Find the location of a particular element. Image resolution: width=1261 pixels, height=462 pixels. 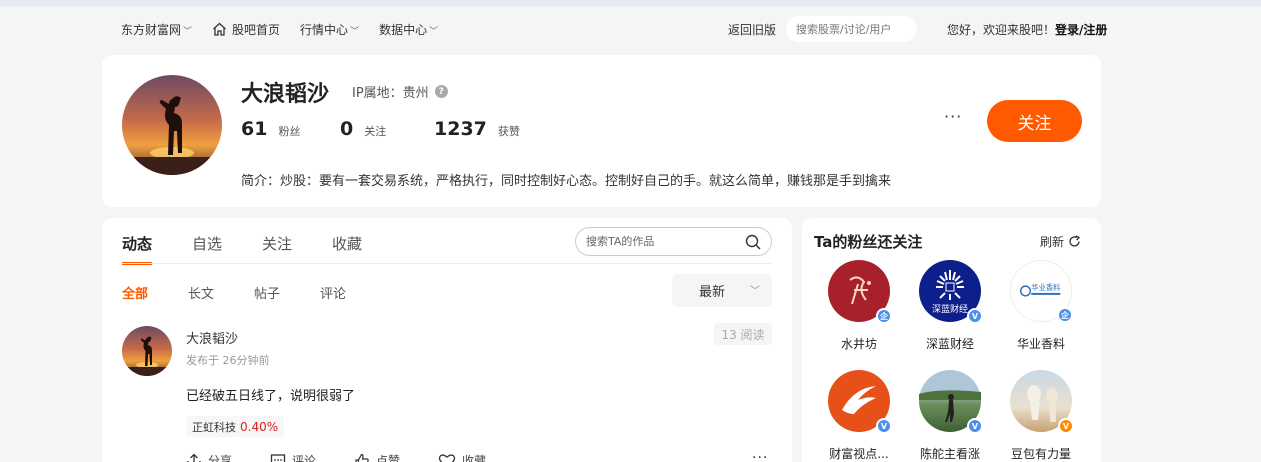

post-avatar is located at coordinates (147, 351).